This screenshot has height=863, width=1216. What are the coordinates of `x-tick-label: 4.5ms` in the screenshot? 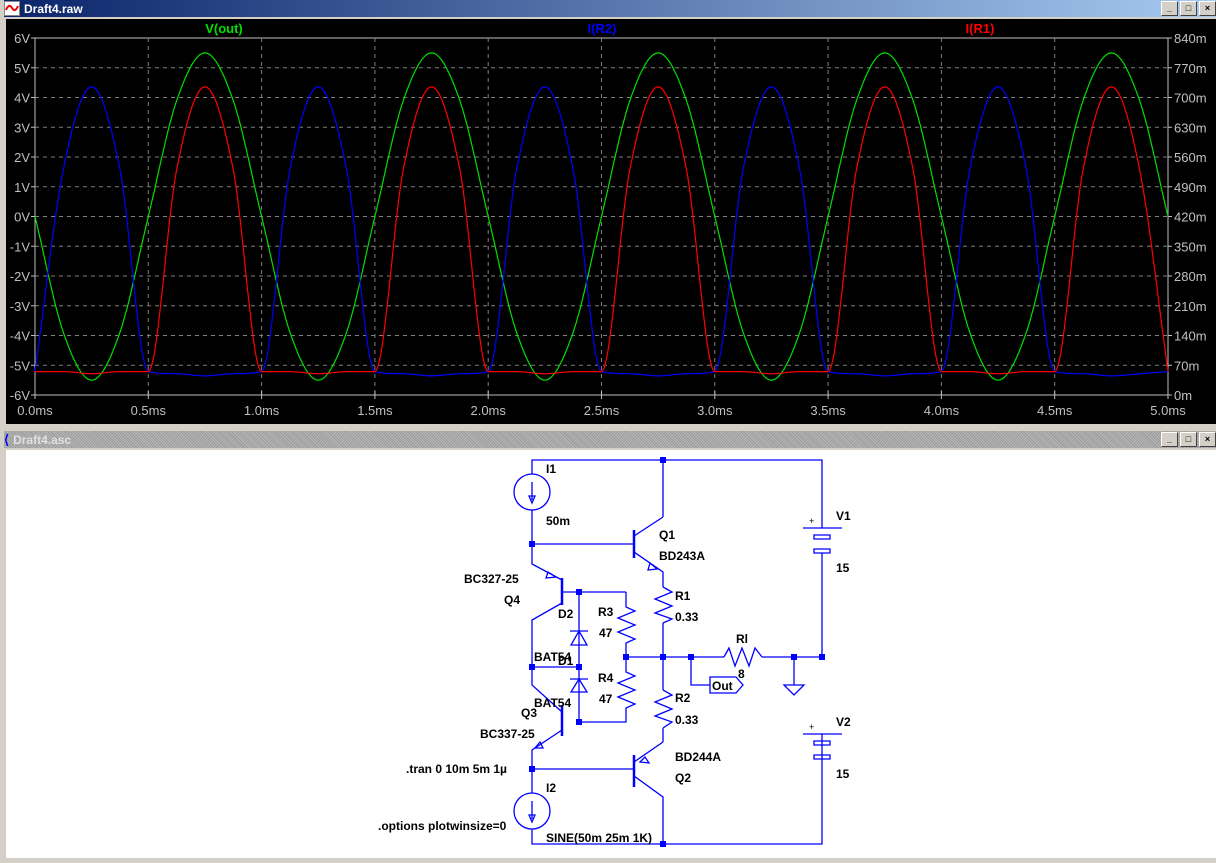 It's located at (1055, 410).